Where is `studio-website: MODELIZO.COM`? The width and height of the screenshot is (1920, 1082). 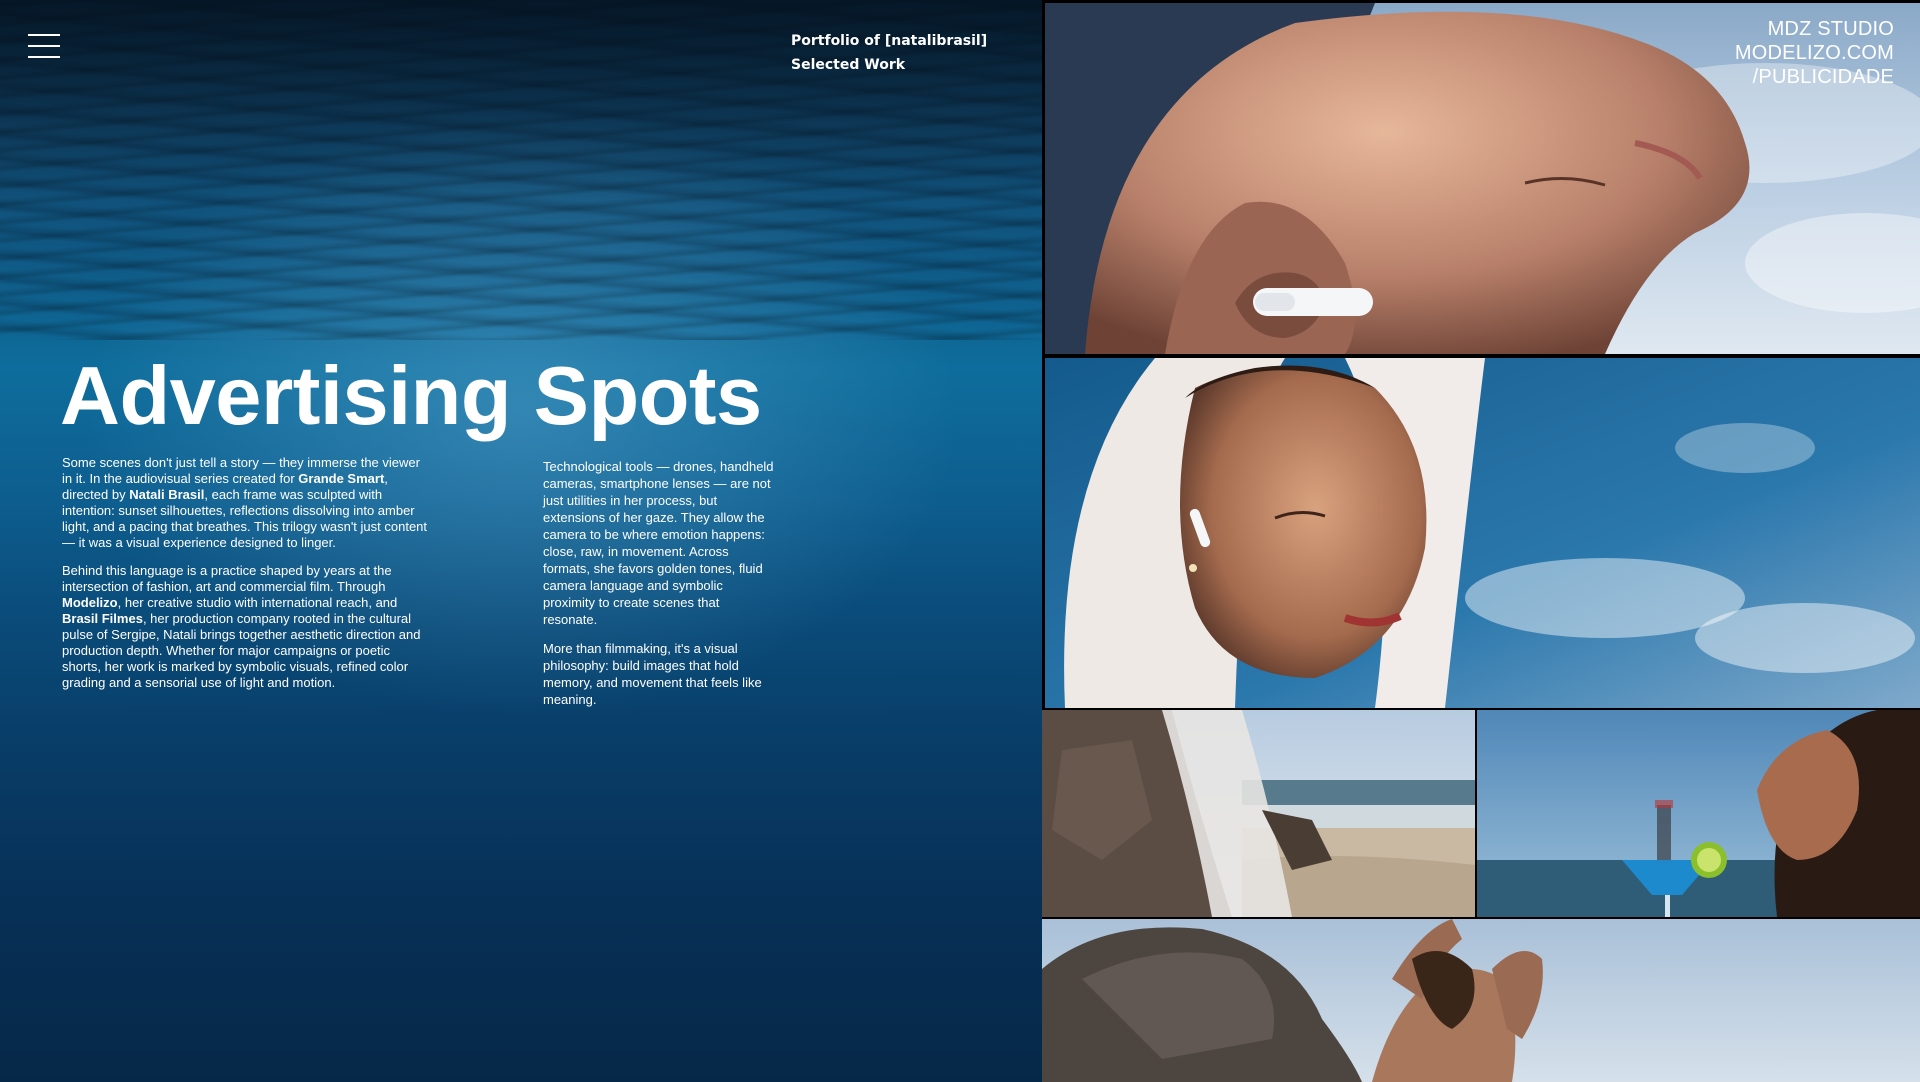
studio-website: MODELIZO.COM is located at coordinates (1814, 53).